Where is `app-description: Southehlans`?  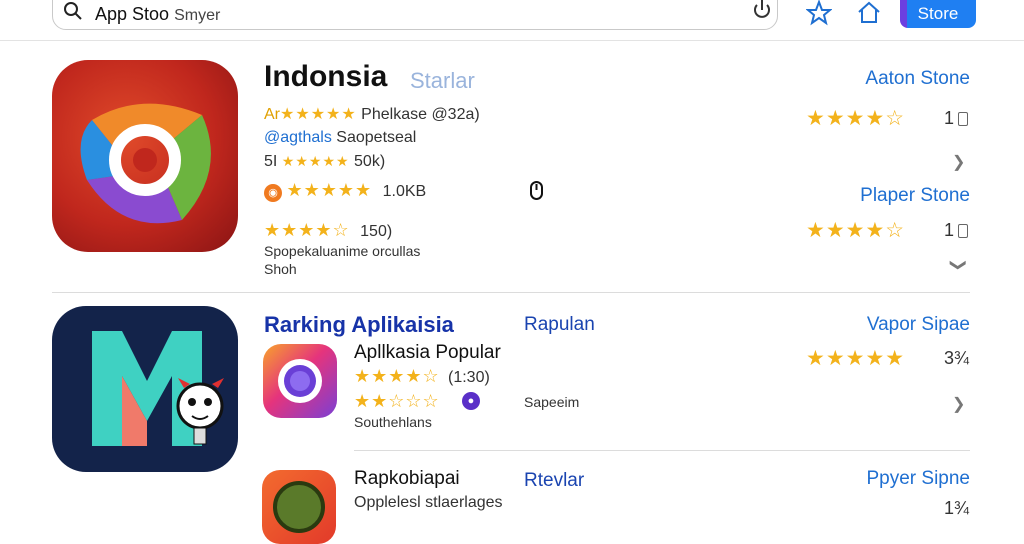
app-description: Southehlans is located at coordinates (393, 422).